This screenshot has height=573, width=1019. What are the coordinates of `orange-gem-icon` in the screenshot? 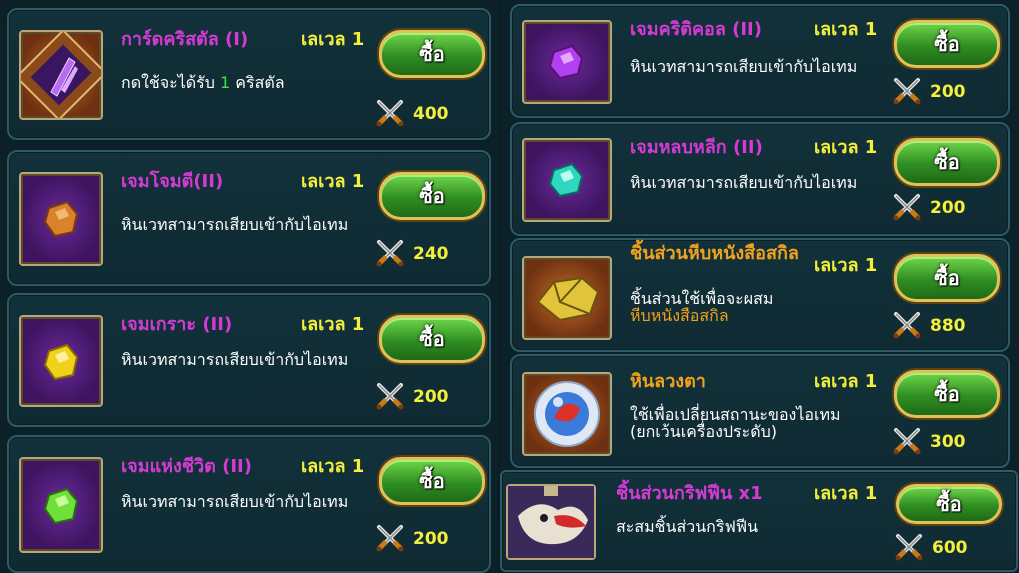 It's located at (61, 219).